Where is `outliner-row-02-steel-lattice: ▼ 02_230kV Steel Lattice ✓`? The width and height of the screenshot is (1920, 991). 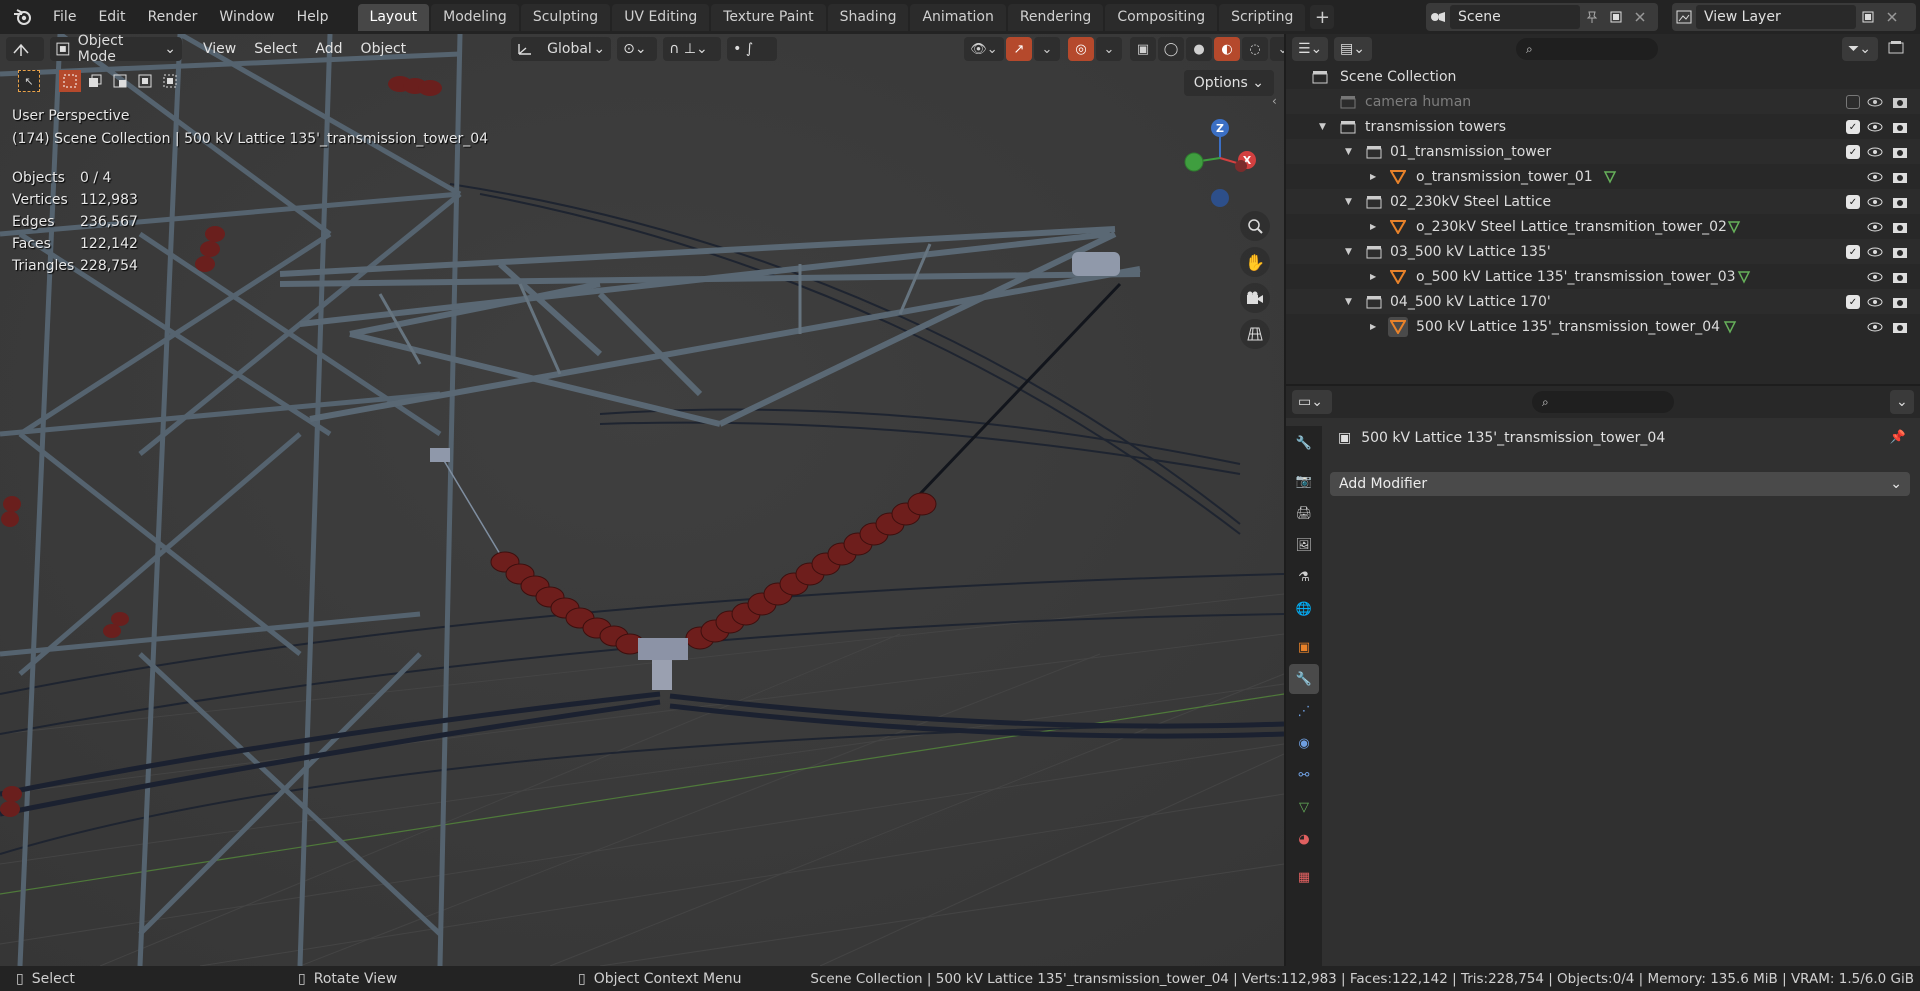
outliner-row-02-steel-lattice: ▼ 02_230kV Steel Lattice ✓ is located at coordinates (1603, 201).